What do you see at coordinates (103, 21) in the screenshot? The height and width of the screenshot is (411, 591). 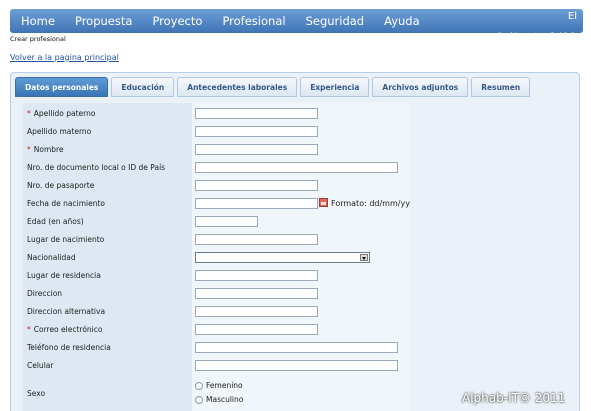 I see `nav-propuesta: Propuesta` at bounding box center [103, 21].